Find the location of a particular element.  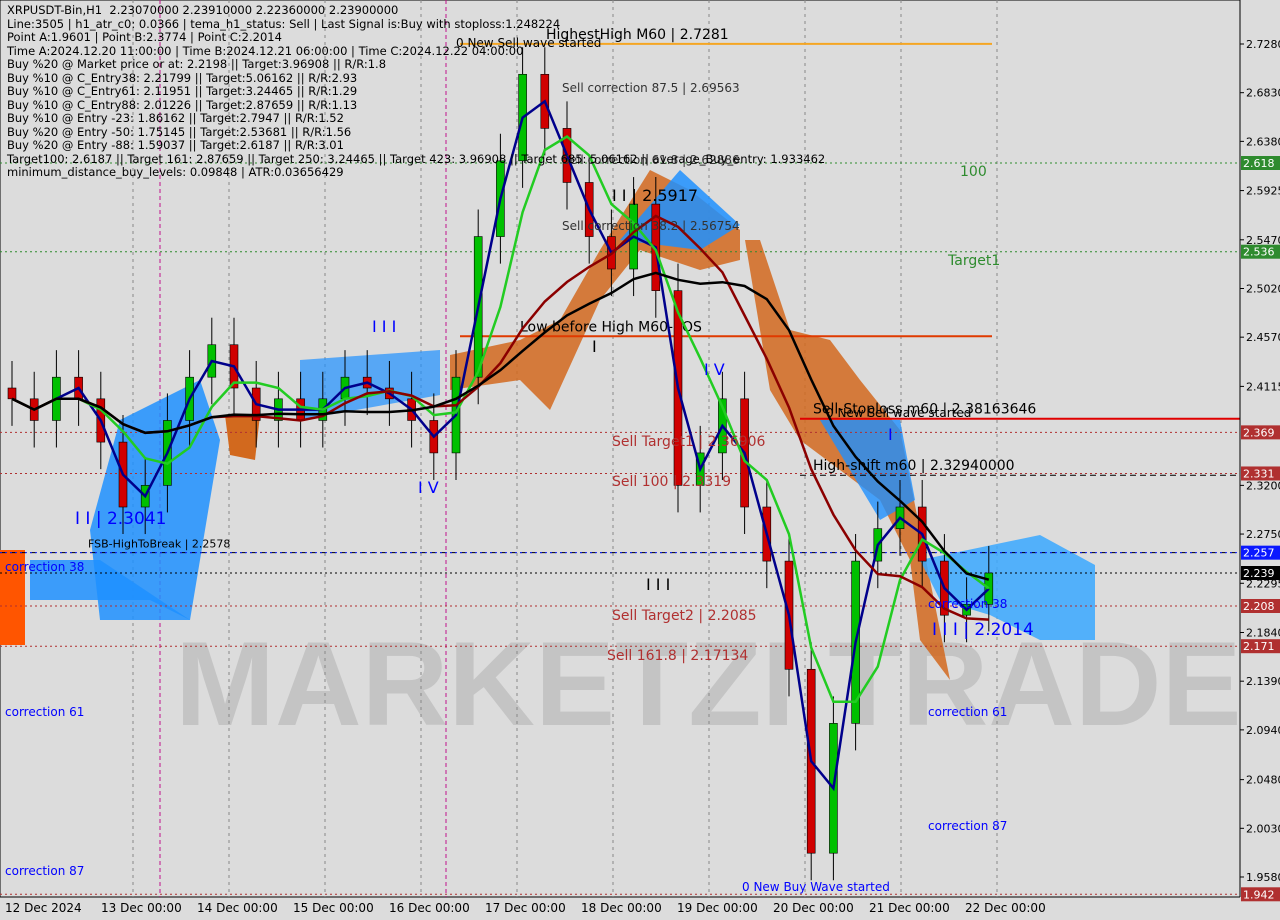

y-tick-label: 2.1840 is located at coordinates (1263, 632).